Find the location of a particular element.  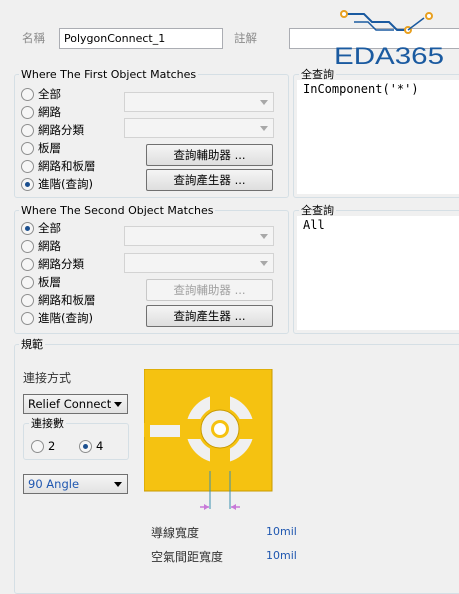

comment-label: 註解 is located at coordinates (245, 38).